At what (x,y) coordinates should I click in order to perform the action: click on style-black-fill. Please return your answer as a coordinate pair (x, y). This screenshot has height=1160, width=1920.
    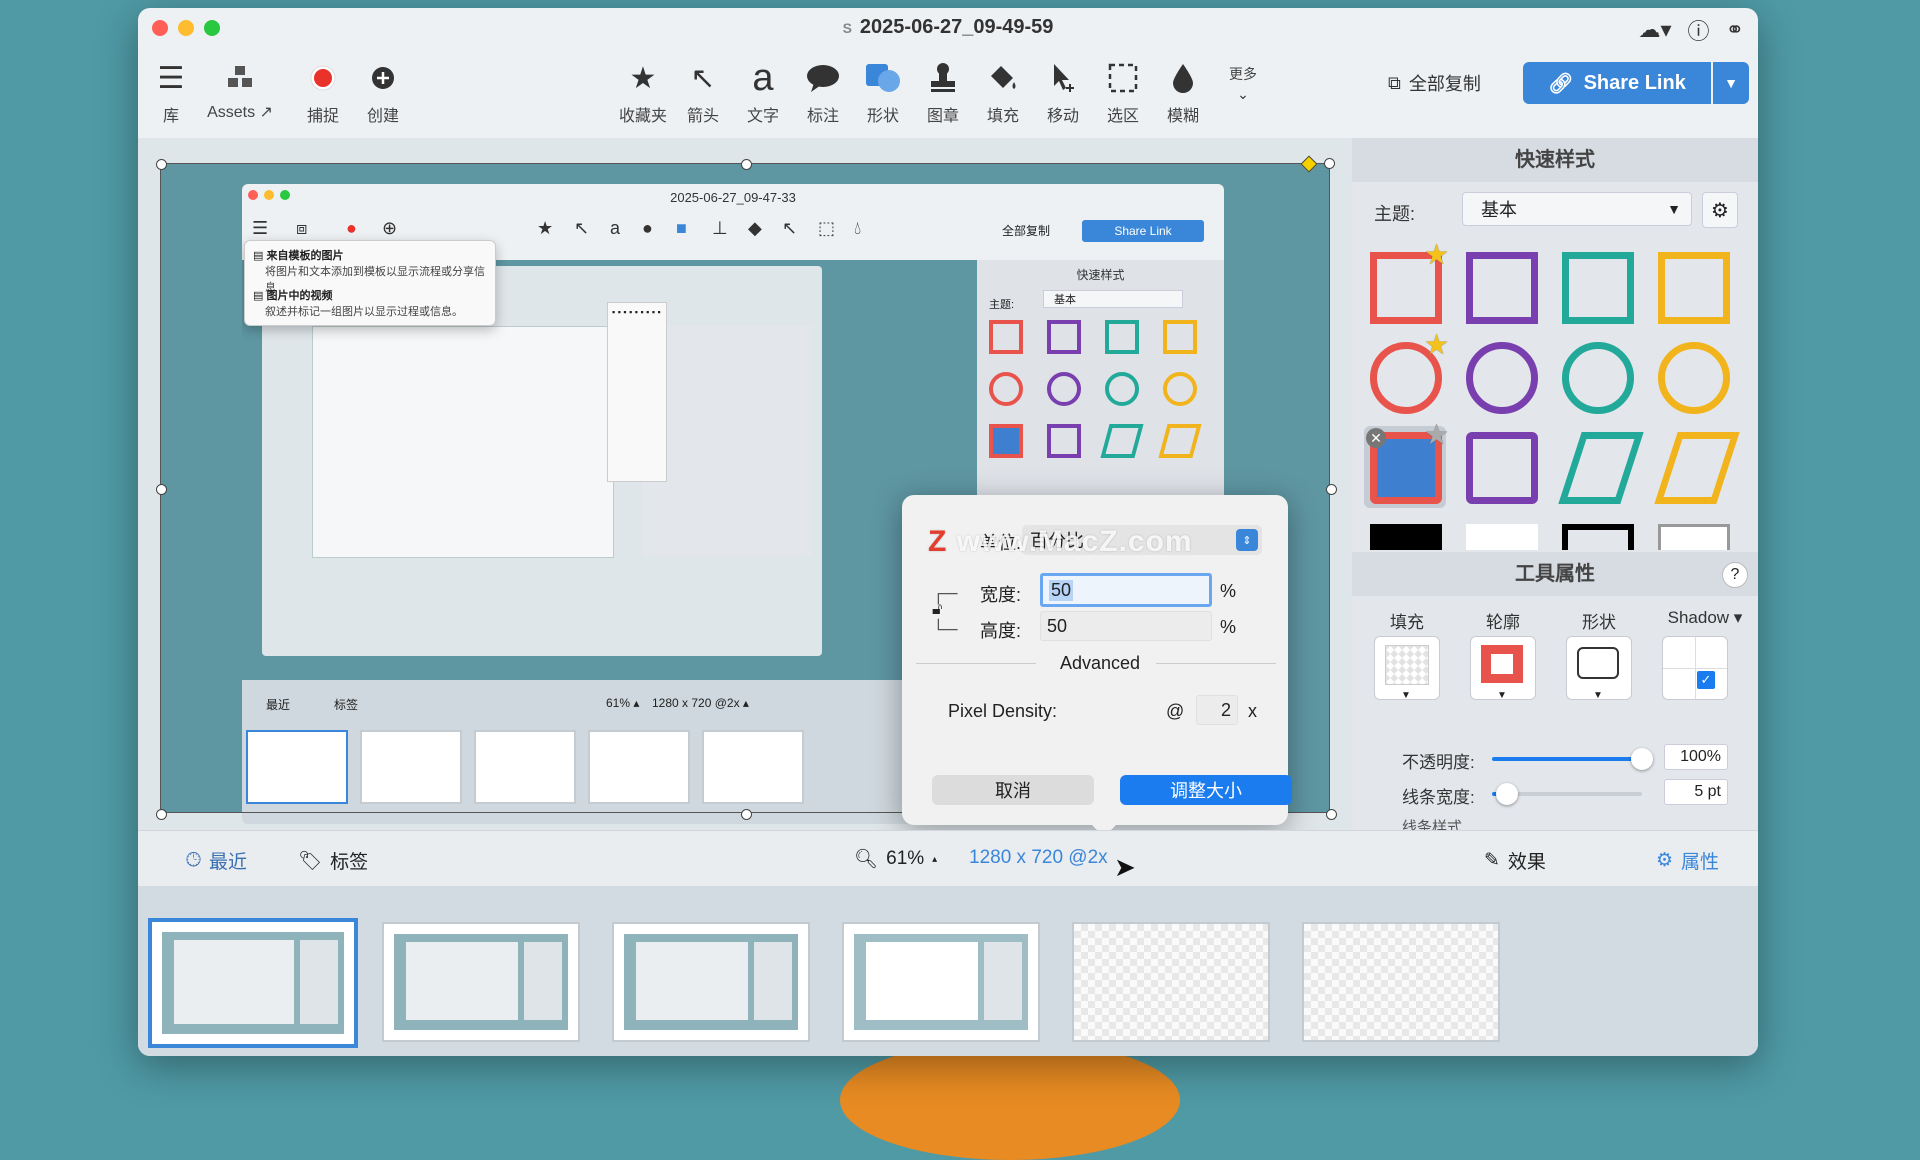
    Looking at the image, I should click on (1406, 537).